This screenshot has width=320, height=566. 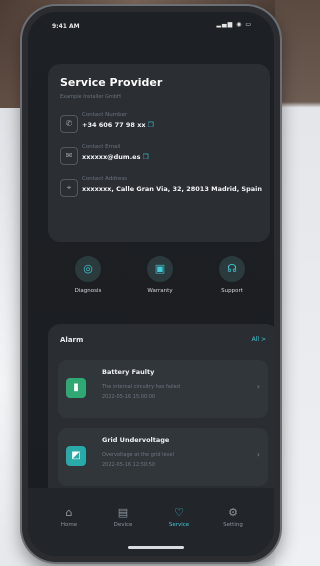 What do you see at coordinates (76, 388) in the screenshot?
I see `battery-icon: ▮` at bounding box center [76, 388].